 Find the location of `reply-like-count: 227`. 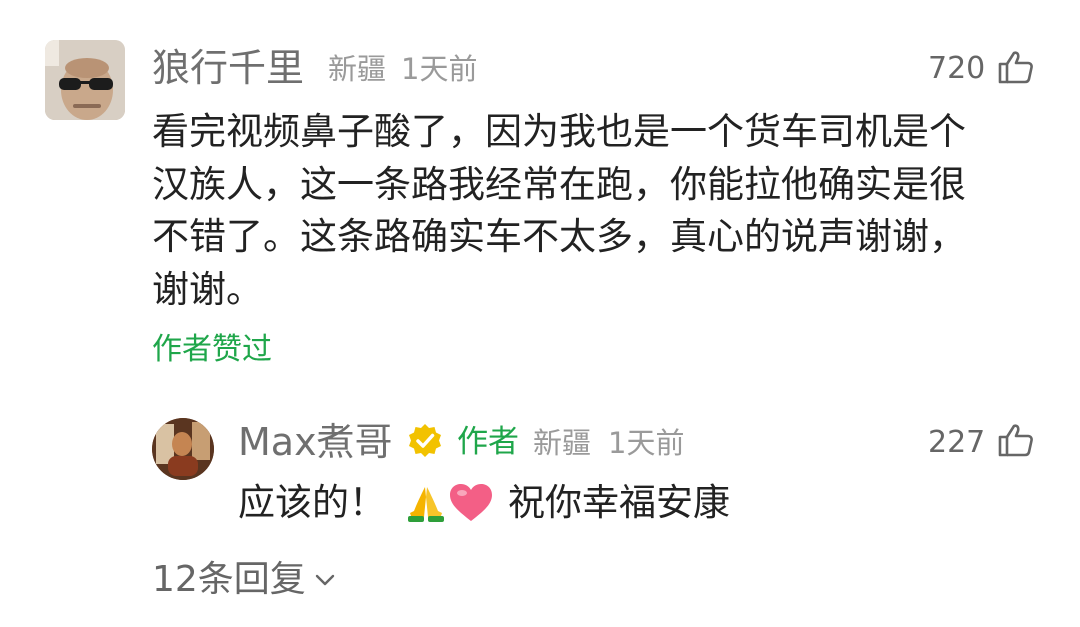

reply-like-count: 227 is located at coordinates (957, 442).